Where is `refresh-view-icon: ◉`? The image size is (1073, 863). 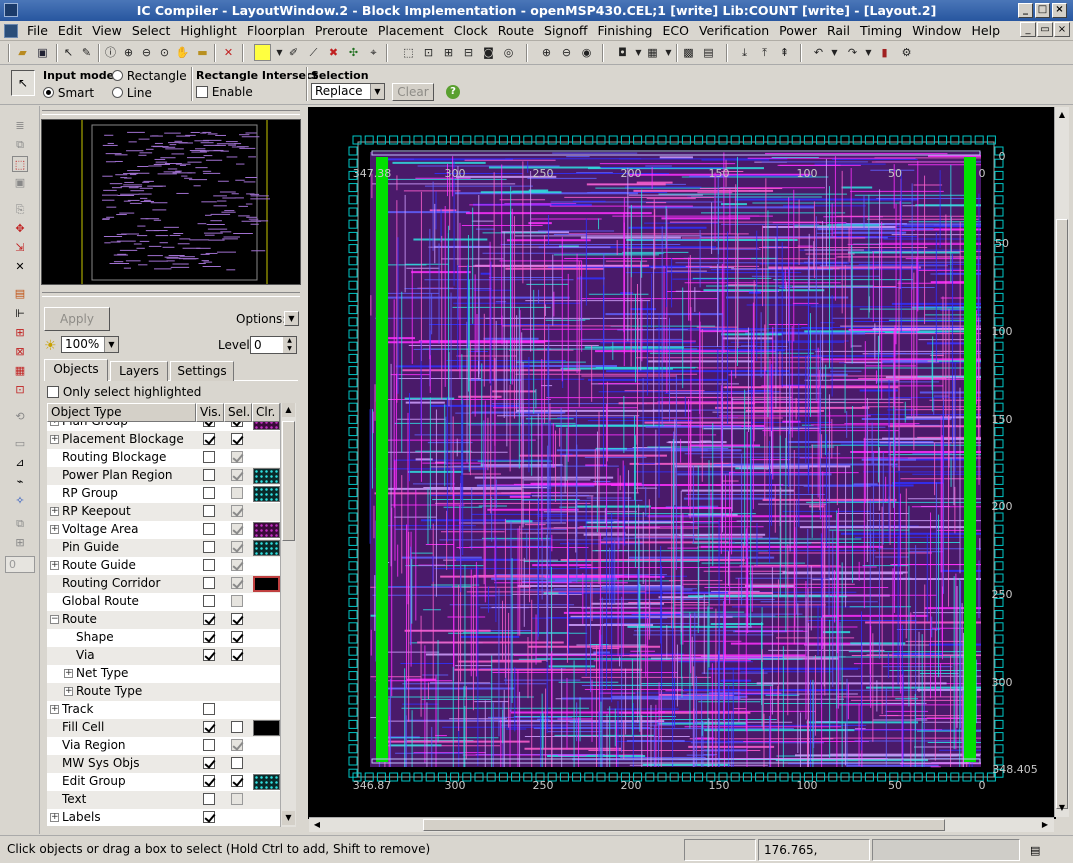 refresh-view-icon: ◉ is located at coordinates (586, 52).